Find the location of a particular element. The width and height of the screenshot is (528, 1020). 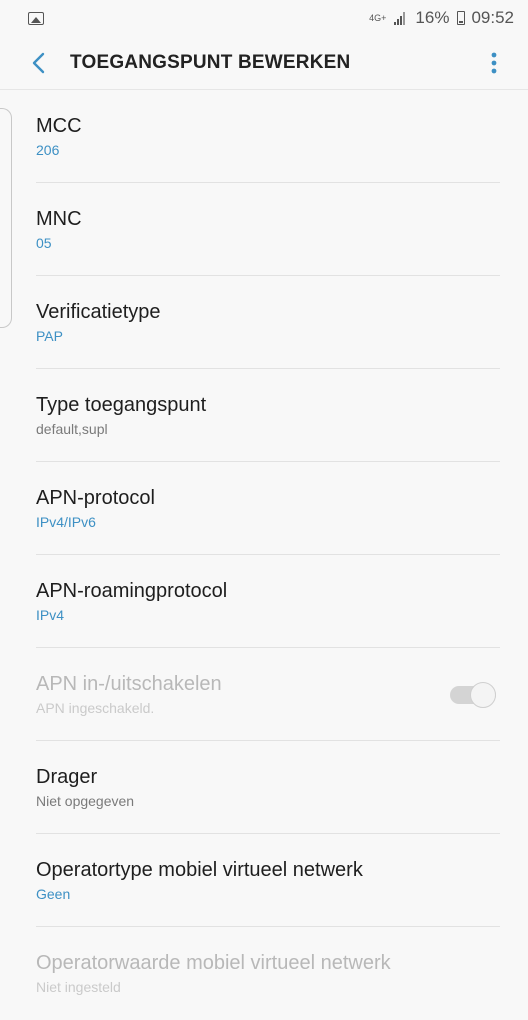

status-bar: 4G+ 16% 09:52 is located at coordinates (264, 18).